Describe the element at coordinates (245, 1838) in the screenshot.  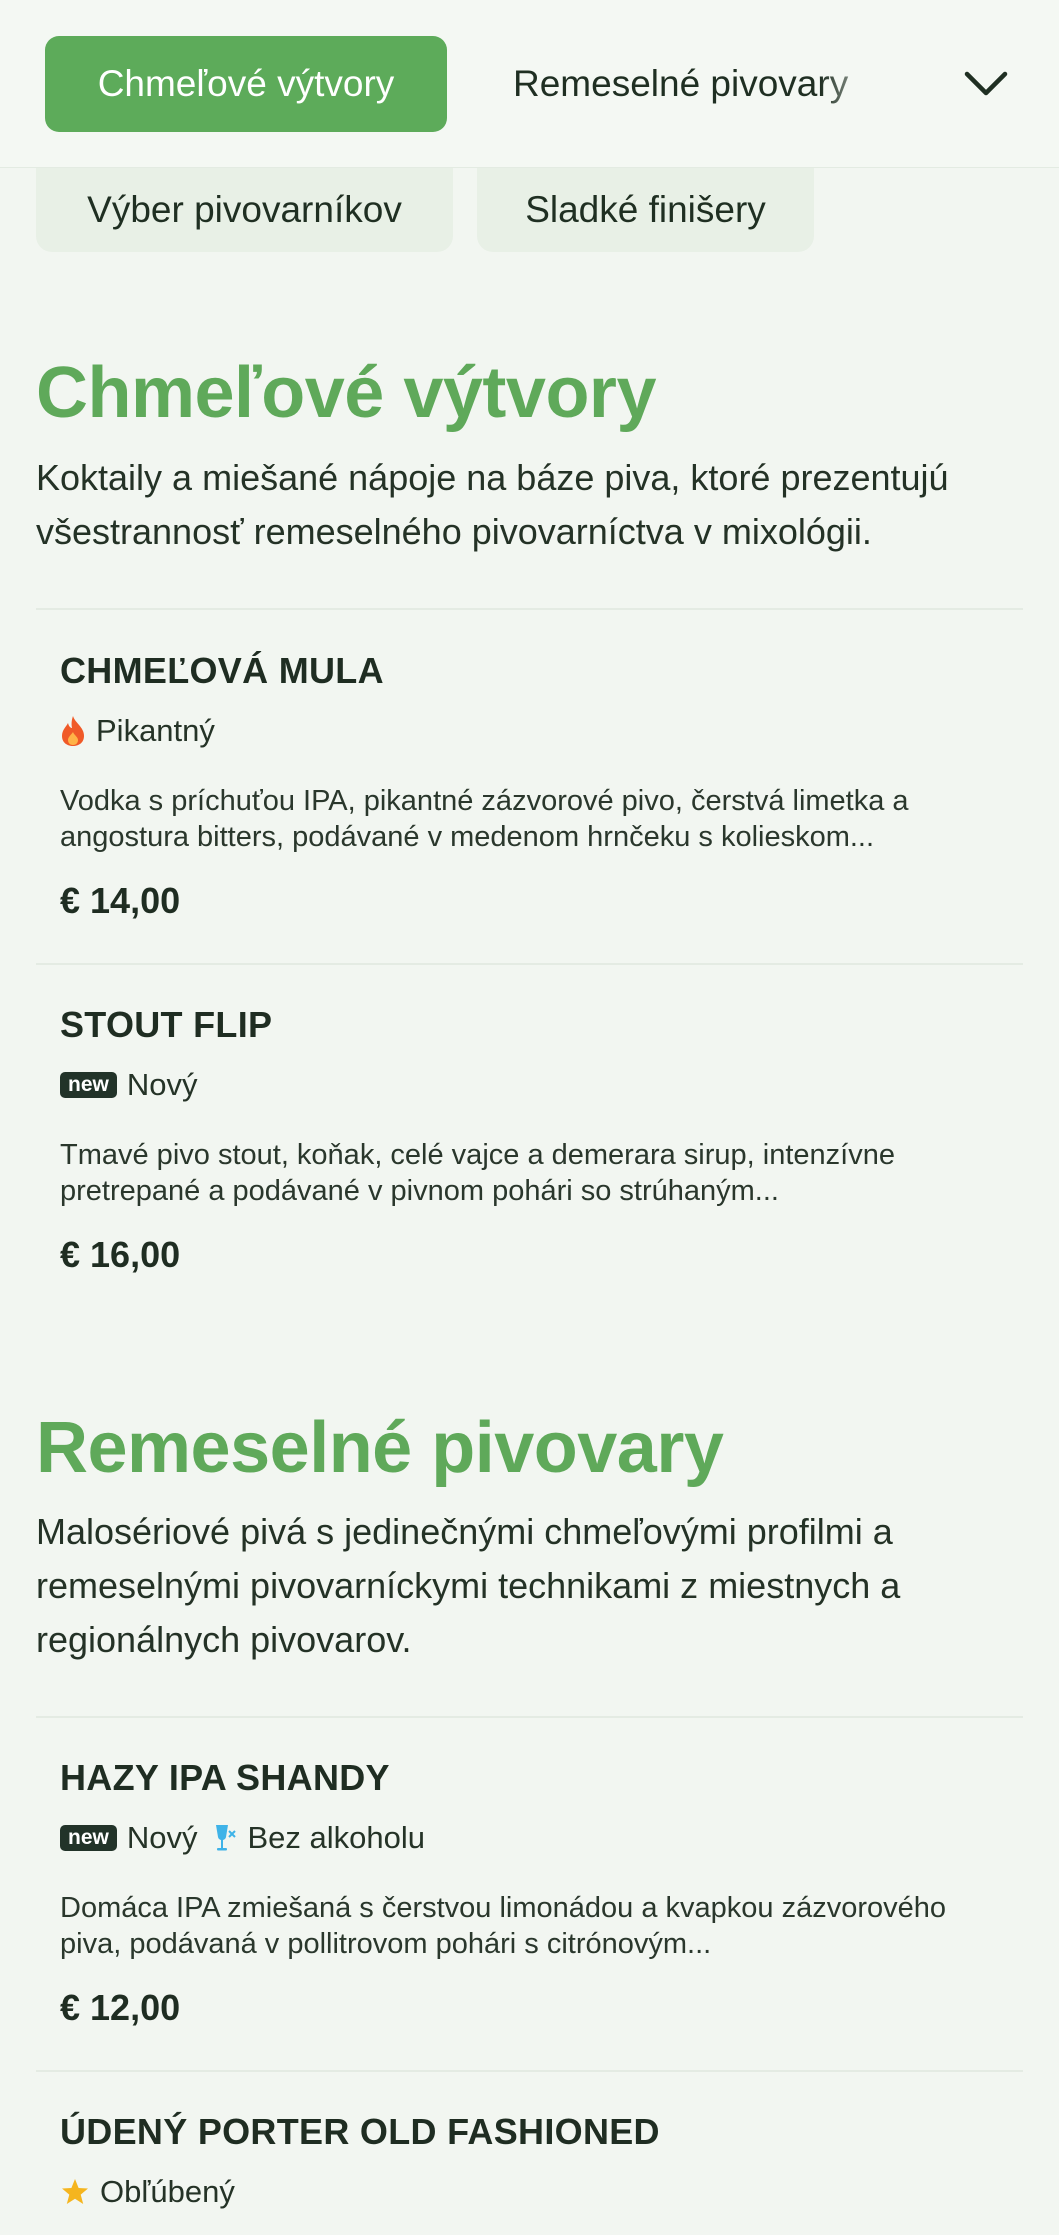
I see `item-tags: new Nový Bez alkoholu` at that location.